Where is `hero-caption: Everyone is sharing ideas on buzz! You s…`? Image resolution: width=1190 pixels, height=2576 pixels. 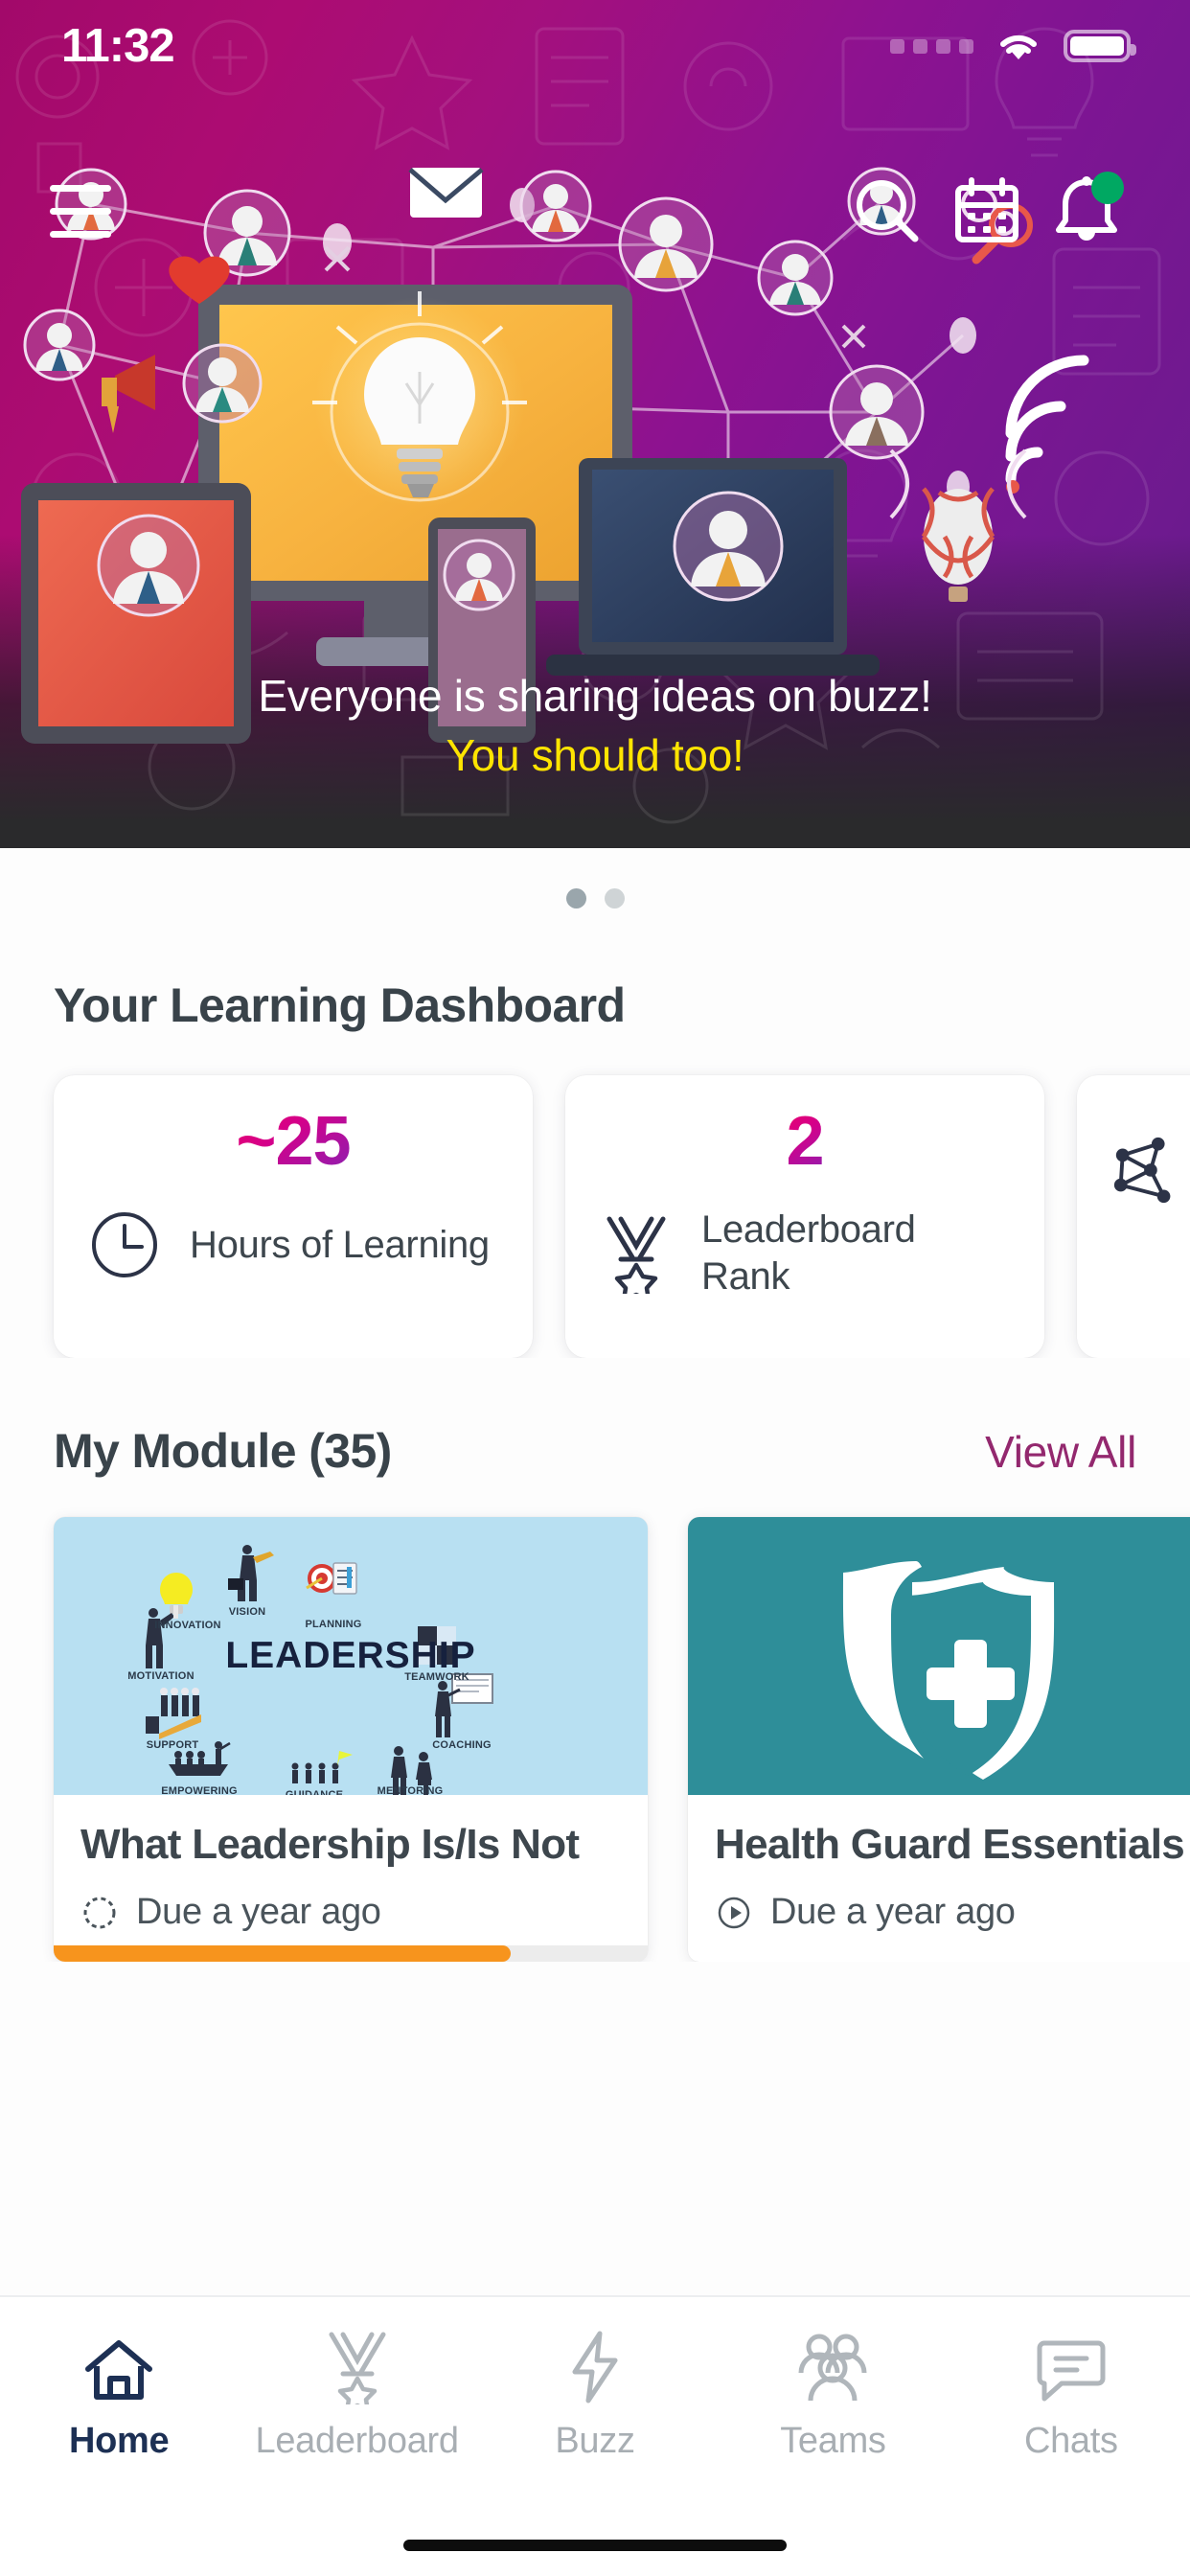
hero-caption: Everyone is sharing ideas on buzz! You s… is located at coordinates (595, 727).